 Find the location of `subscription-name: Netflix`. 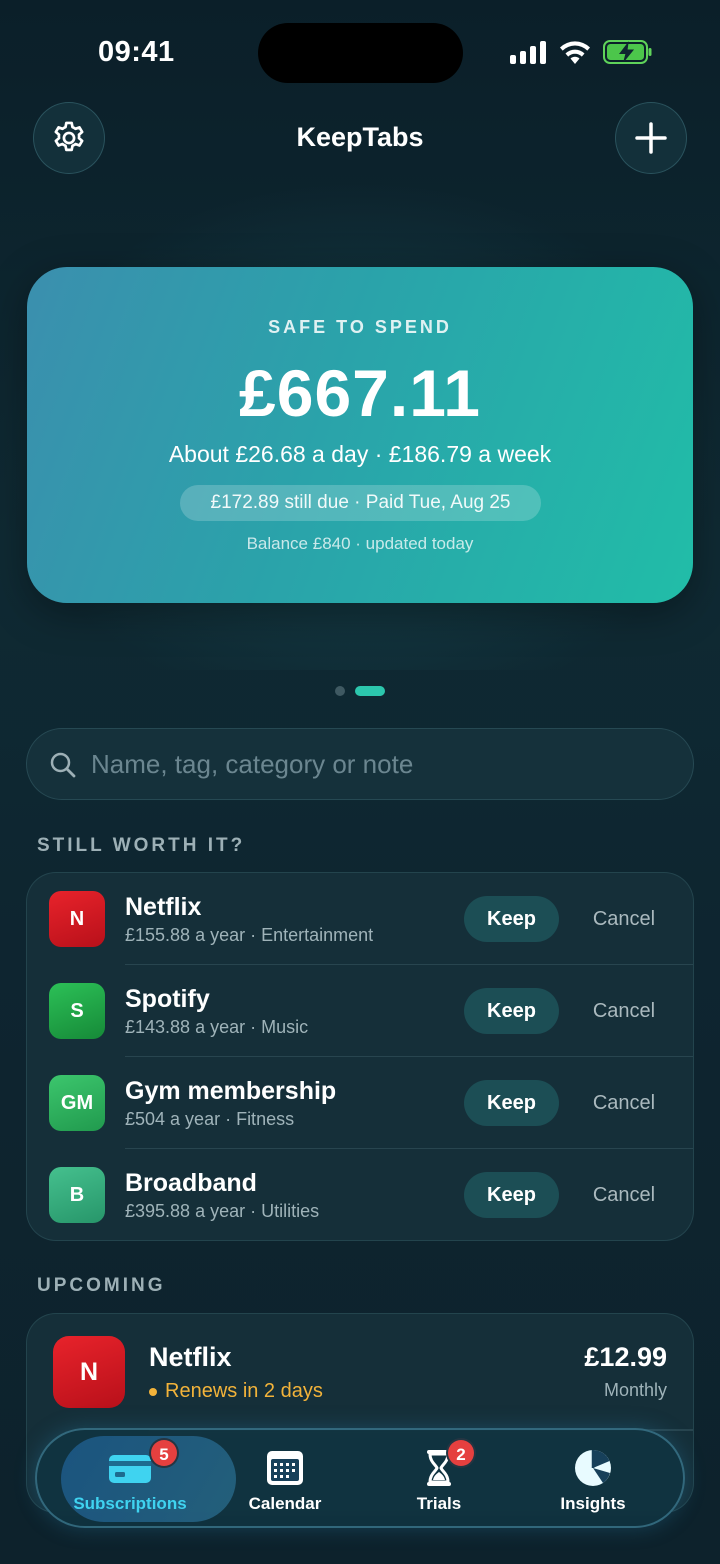

subscription-name: Netflix is located at coordinates (163, 907).